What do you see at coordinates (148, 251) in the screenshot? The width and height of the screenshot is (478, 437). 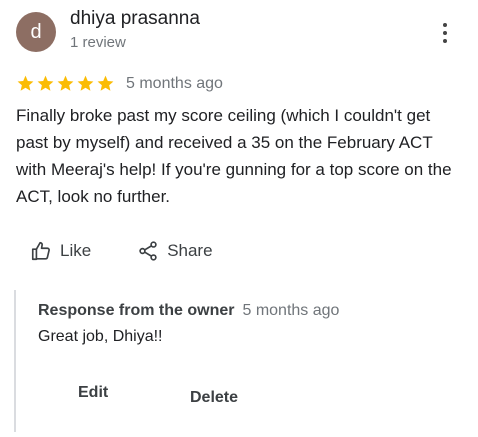 I see `share-icon` at bounding box center [148, 251].